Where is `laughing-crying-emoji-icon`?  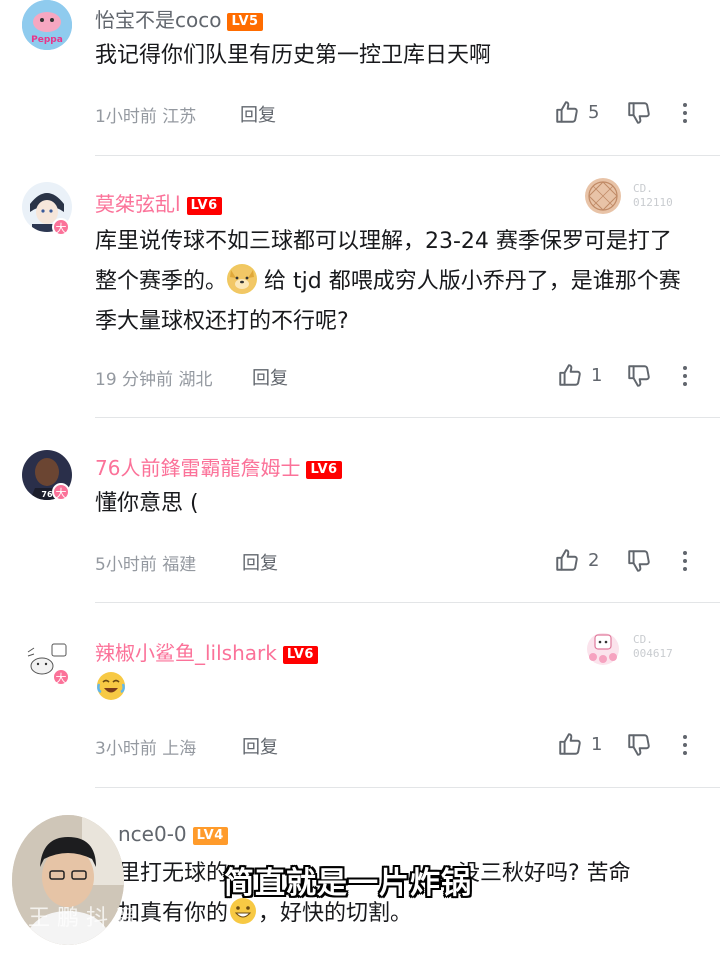
laughing-crying-emoji-icon is located at coordinates (110, 685).